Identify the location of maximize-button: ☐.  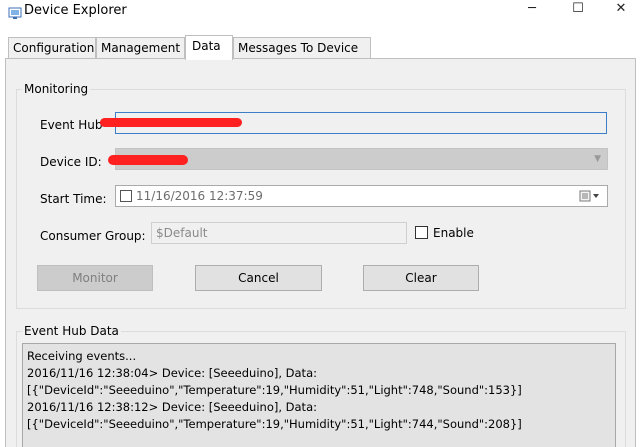
(578, 9).